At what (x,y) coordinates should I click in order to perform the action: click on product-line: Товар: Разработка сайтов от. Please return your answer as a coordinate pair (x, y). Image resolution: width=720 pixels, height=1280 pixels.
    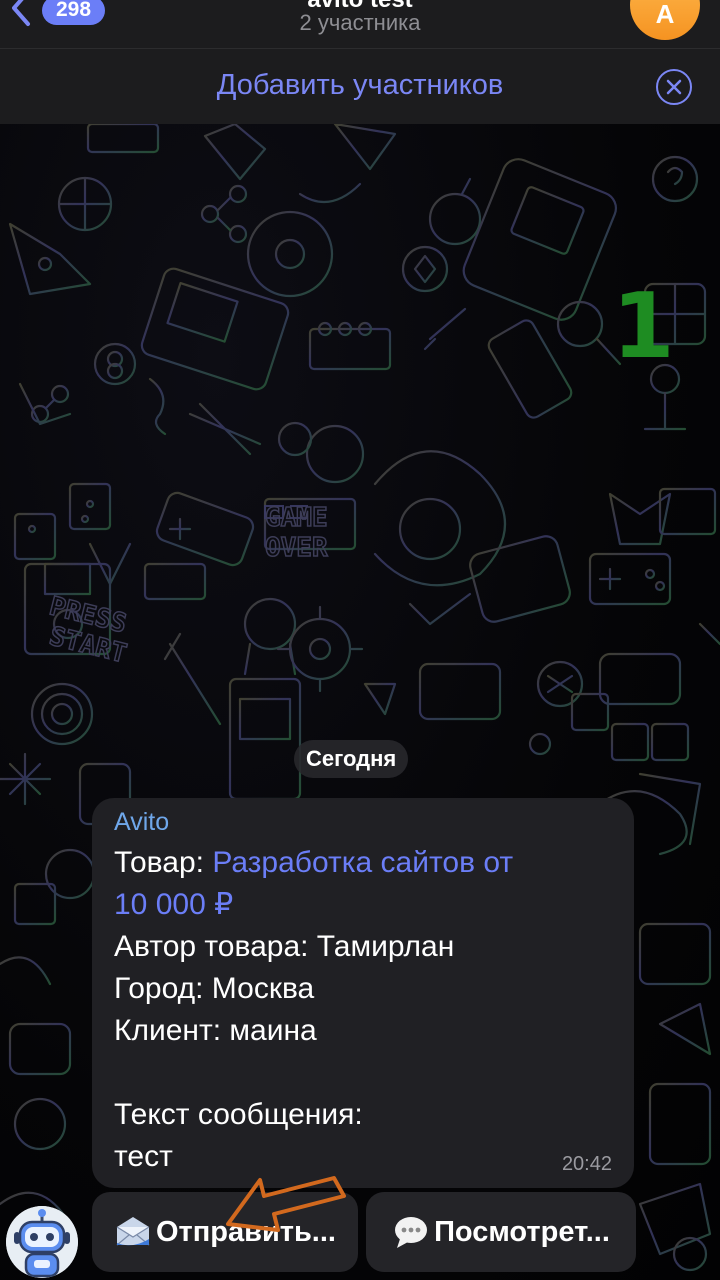
    Looking at the image, I should click on (364, 863).